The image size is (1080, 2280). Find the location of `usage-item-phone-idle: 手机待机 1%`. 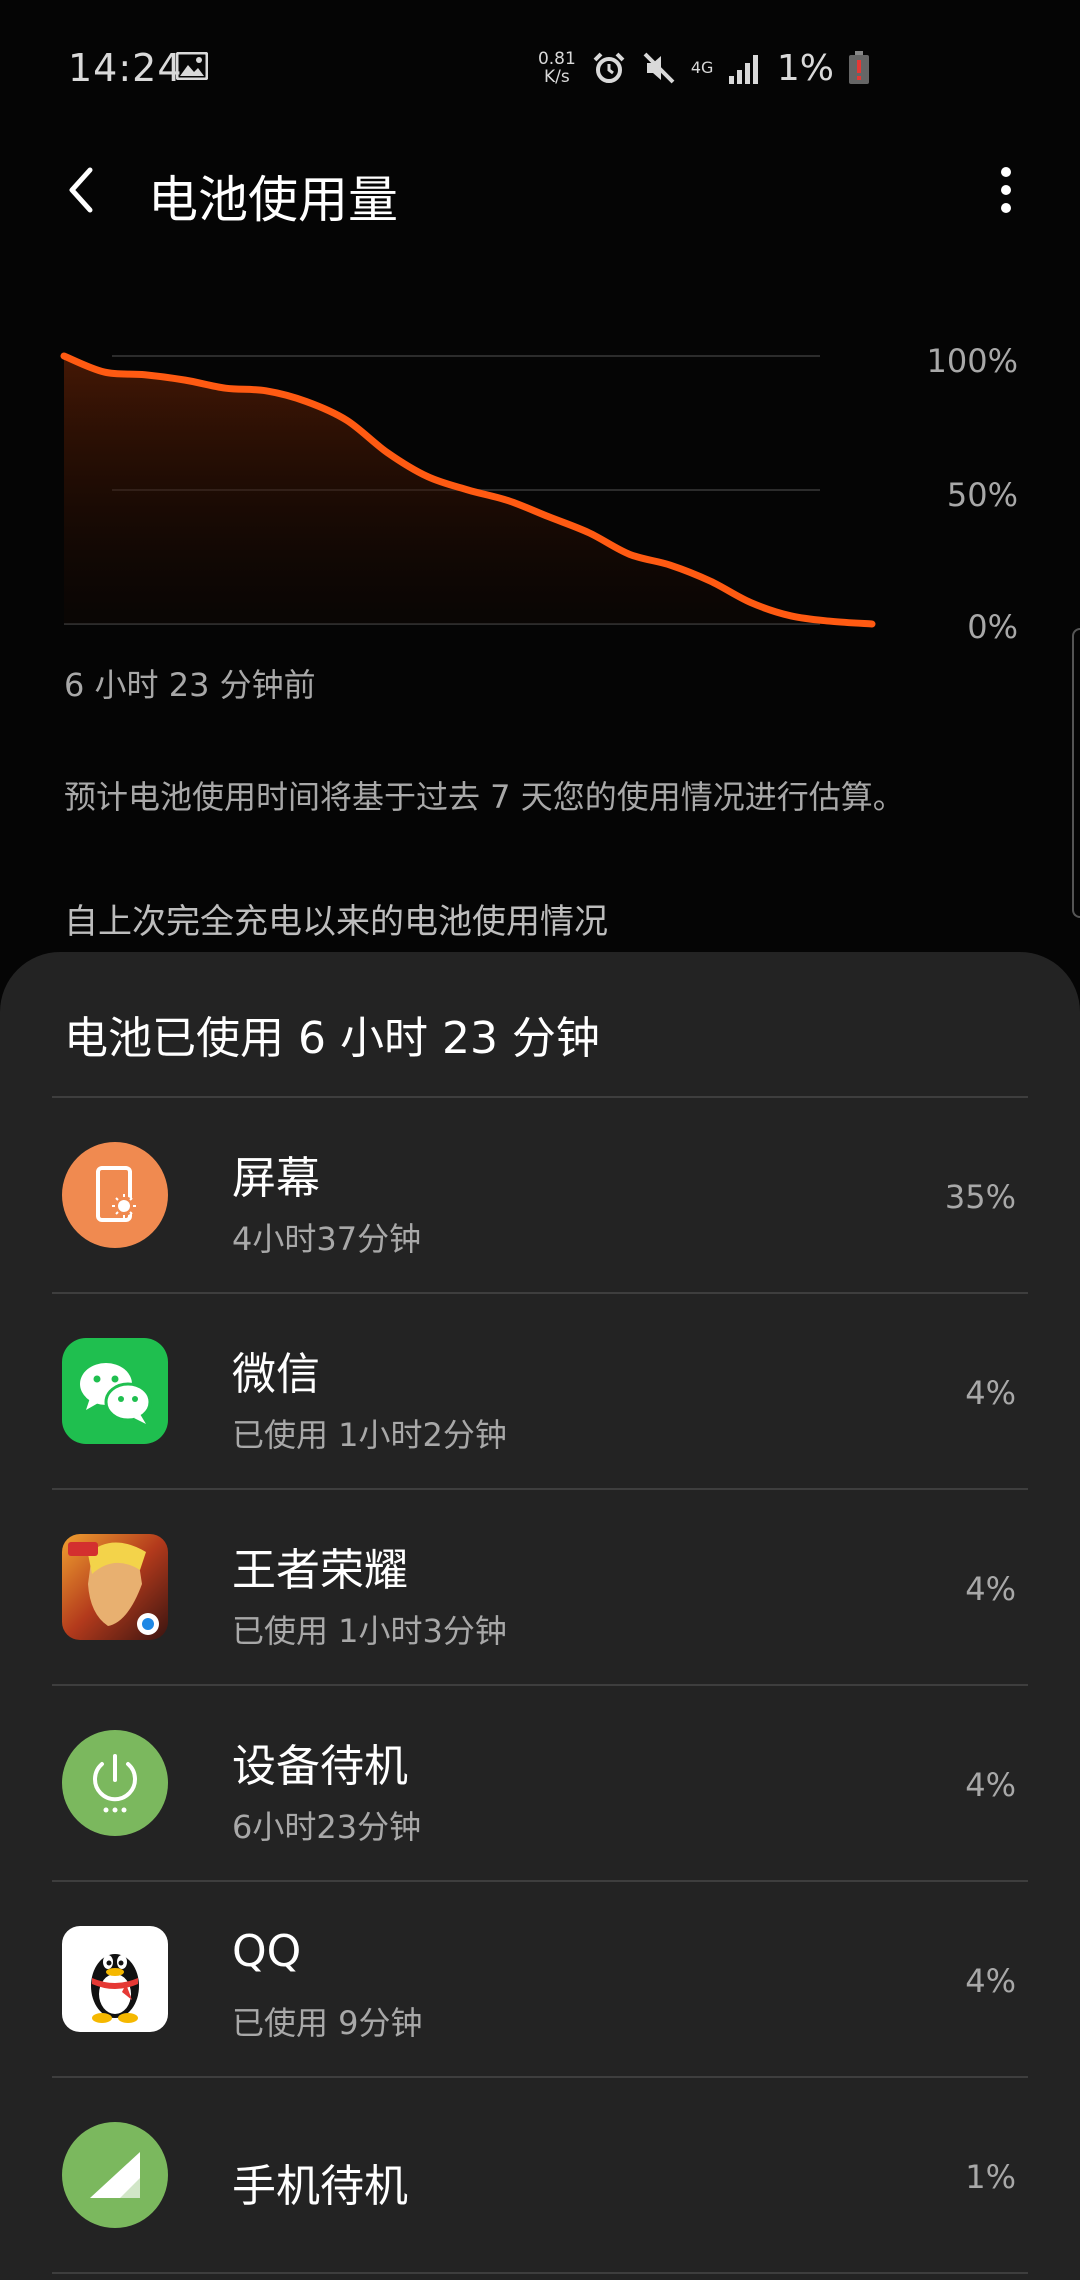

usage-item-phone-idle: 手机待机 1% is located at coordinates (540, 2176).